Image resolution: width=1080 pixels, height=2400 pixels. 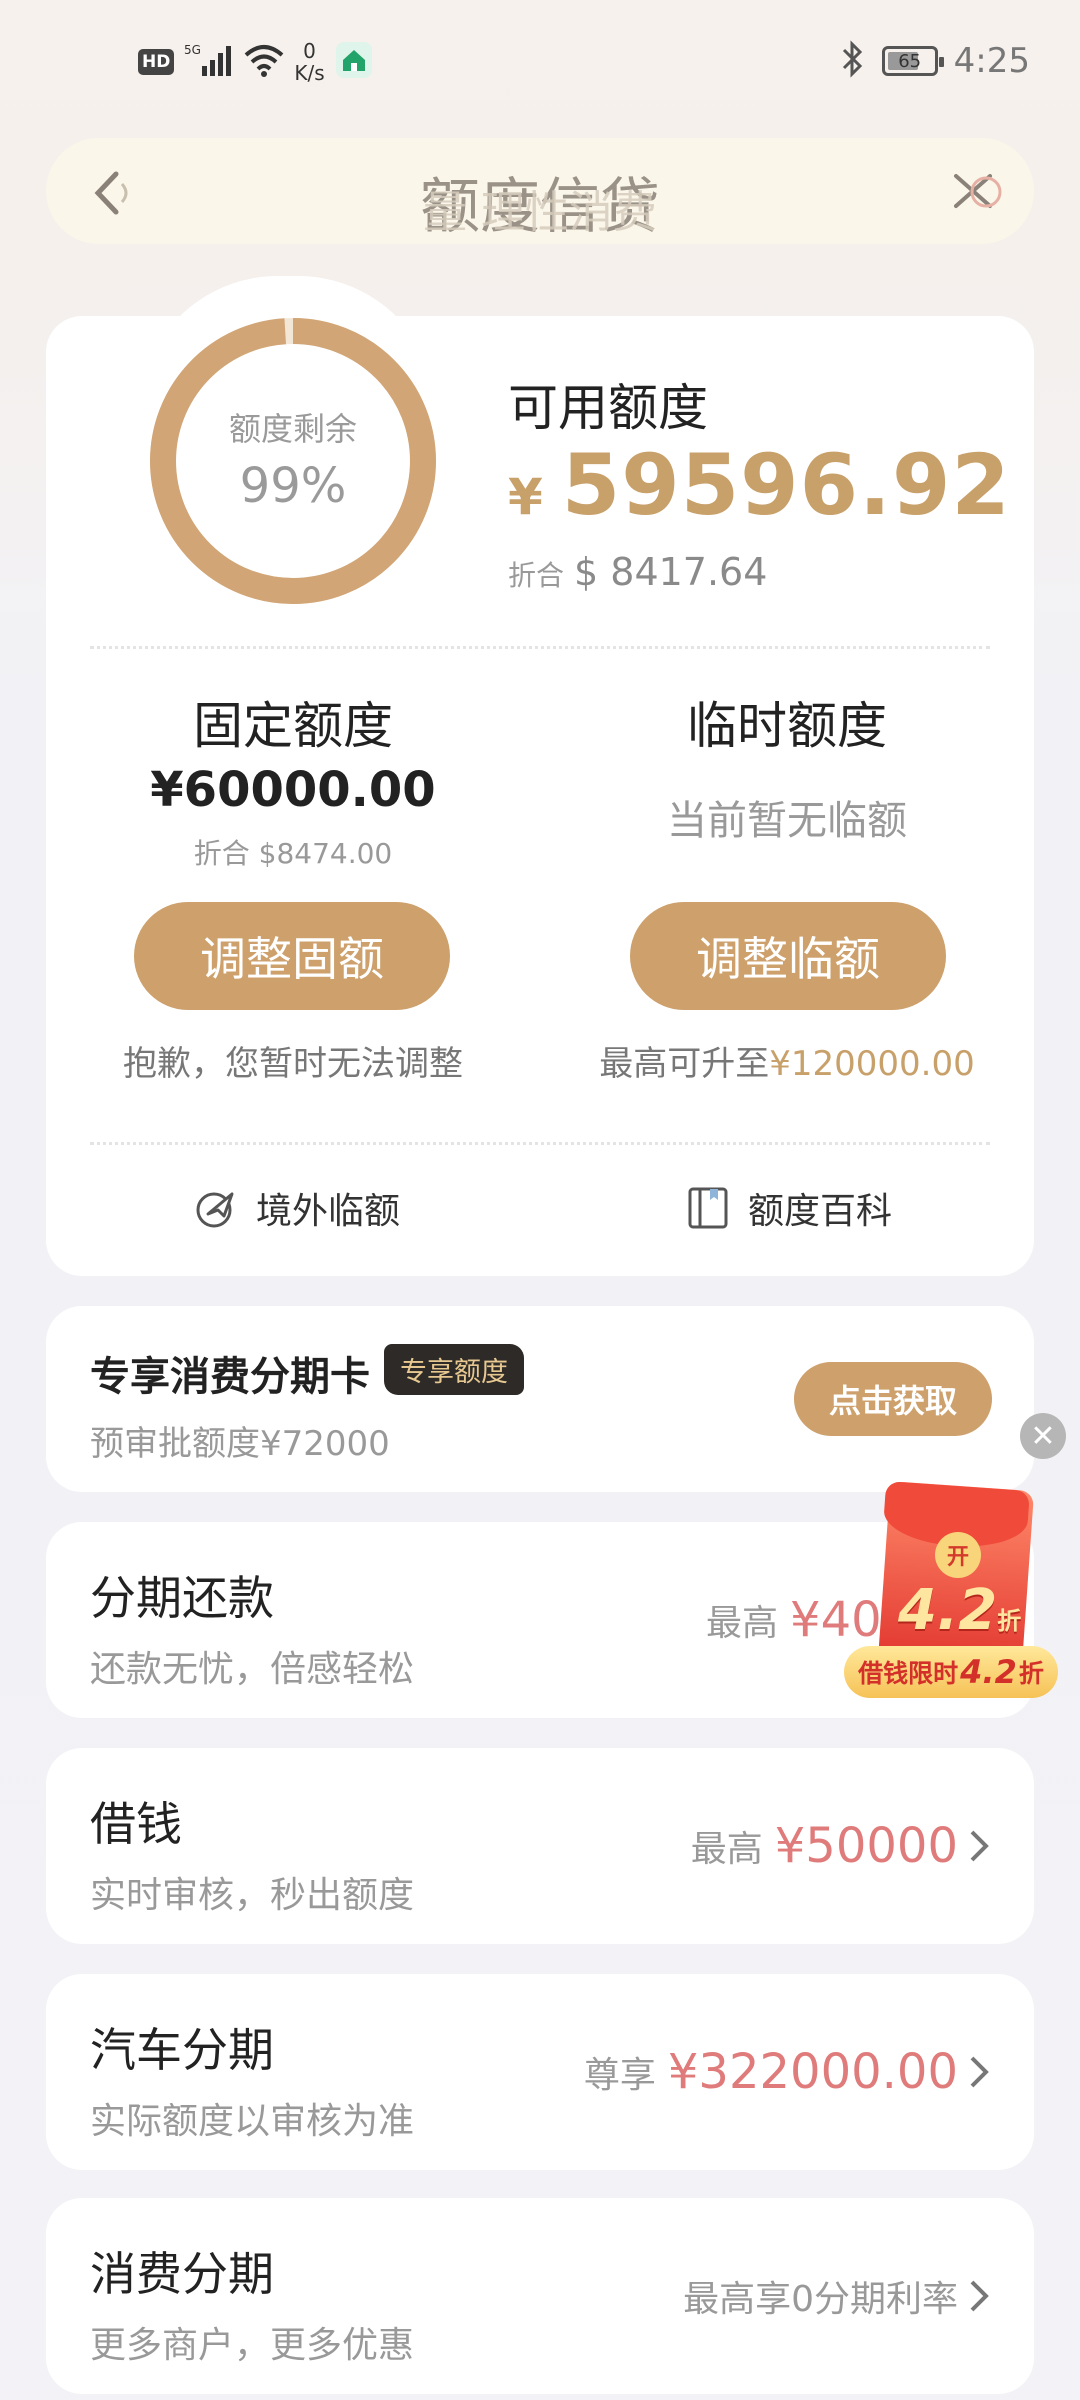 I want to click on temp-adjust-note: 最高可升至¥120000.00, so click(x=787, y=1060).